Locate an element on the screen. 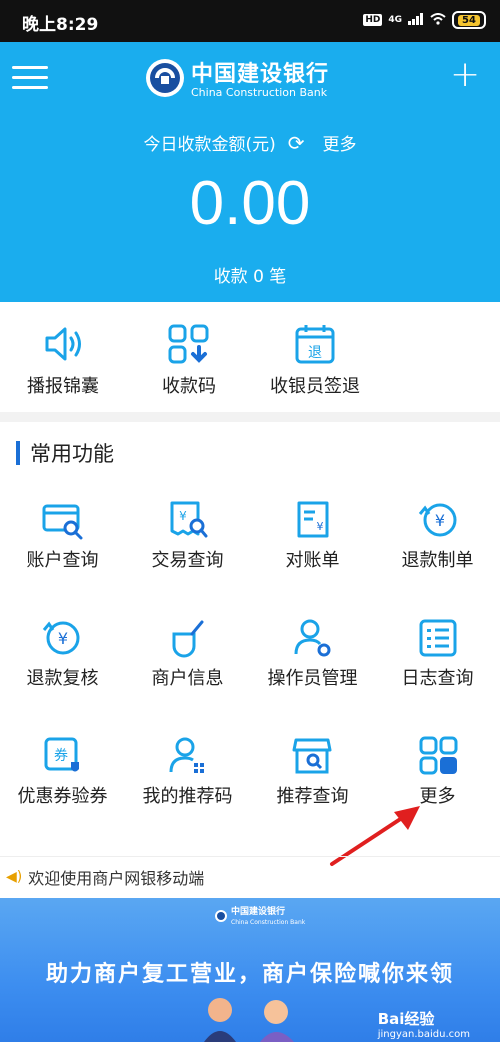  quick-actions: 播报锦囊 收款码 退 收银员签退 is located at coordinates (250, 357).